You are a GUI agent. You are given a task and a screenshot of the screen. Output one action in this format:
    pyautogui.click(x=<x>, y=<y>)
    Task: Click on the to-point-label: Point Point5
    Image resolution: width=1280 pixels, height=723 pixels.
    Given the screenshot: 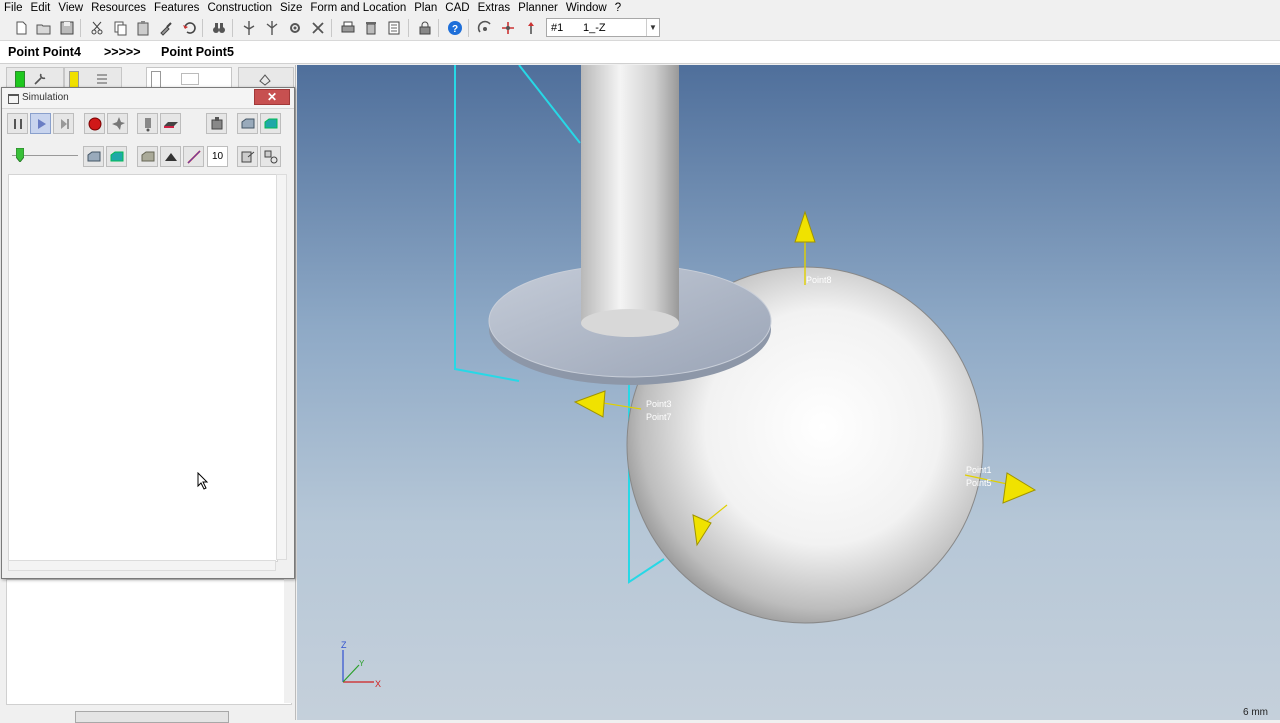 What is the action you would take?
    pyautogui.click(x=197, y=52)
    